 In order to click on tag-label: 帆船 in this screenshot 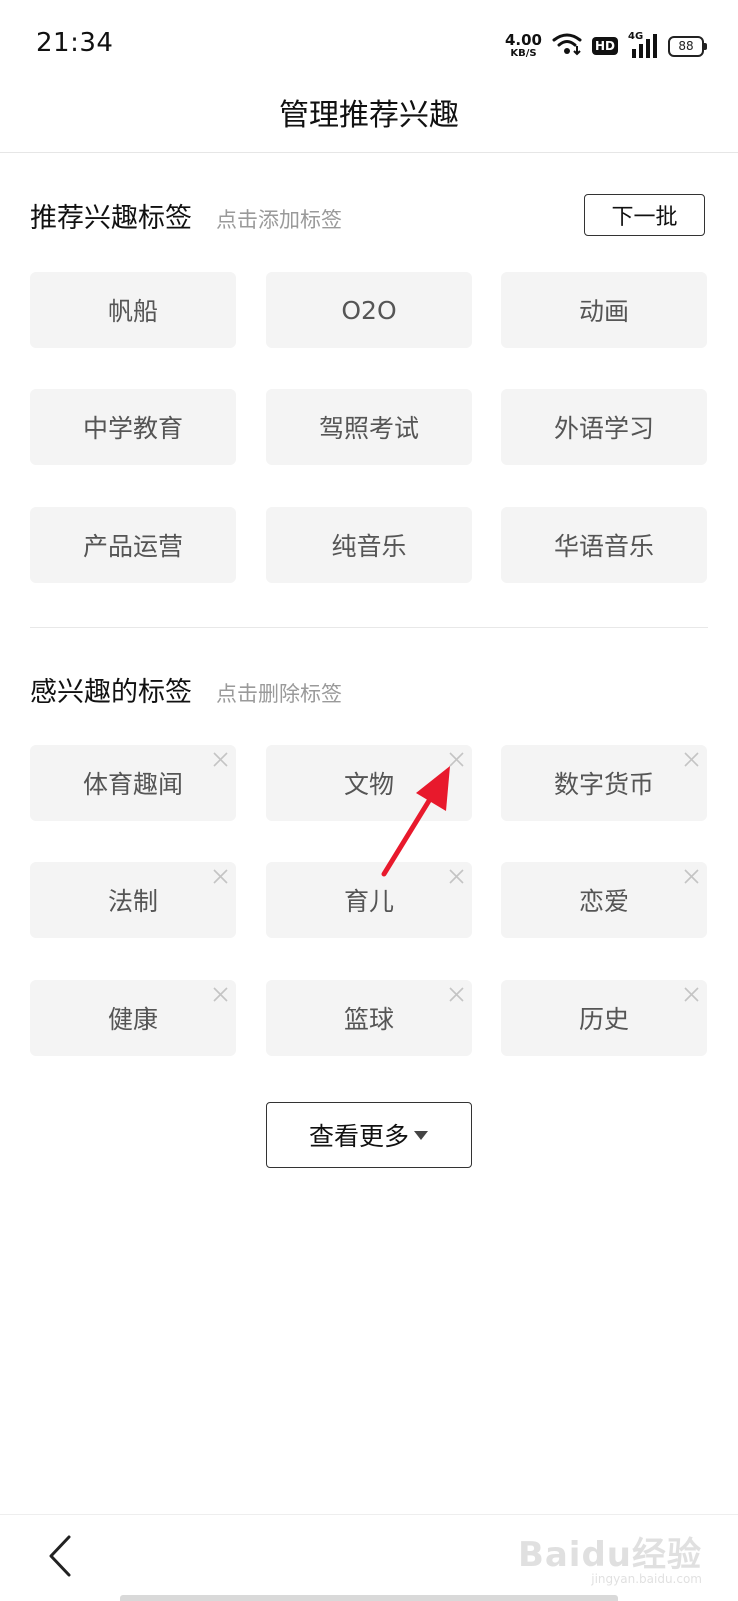, I will do `click(132, 311)`.